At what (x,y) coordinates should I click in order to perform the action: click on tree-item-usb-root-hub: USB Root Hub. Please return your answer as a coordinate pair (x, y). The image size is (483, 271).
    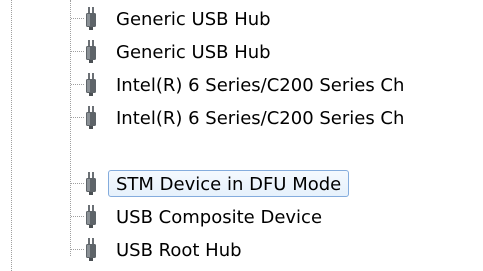
    Looking at the image, I should click on (241, 249).